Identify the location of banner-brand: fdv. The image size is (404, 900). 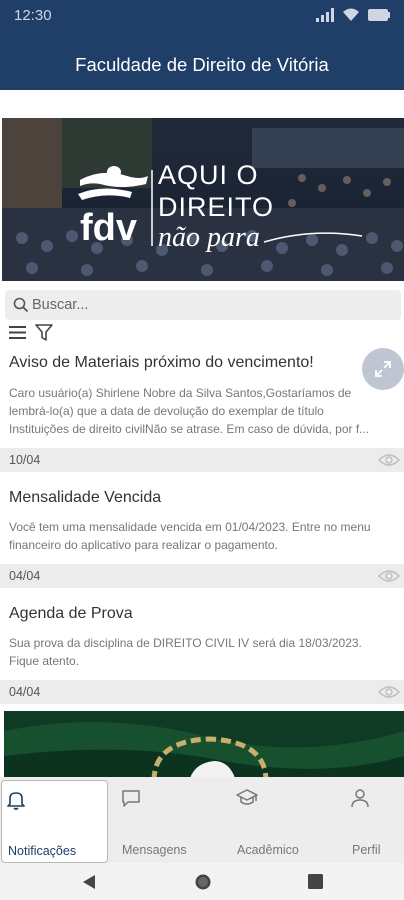
(108, 228).